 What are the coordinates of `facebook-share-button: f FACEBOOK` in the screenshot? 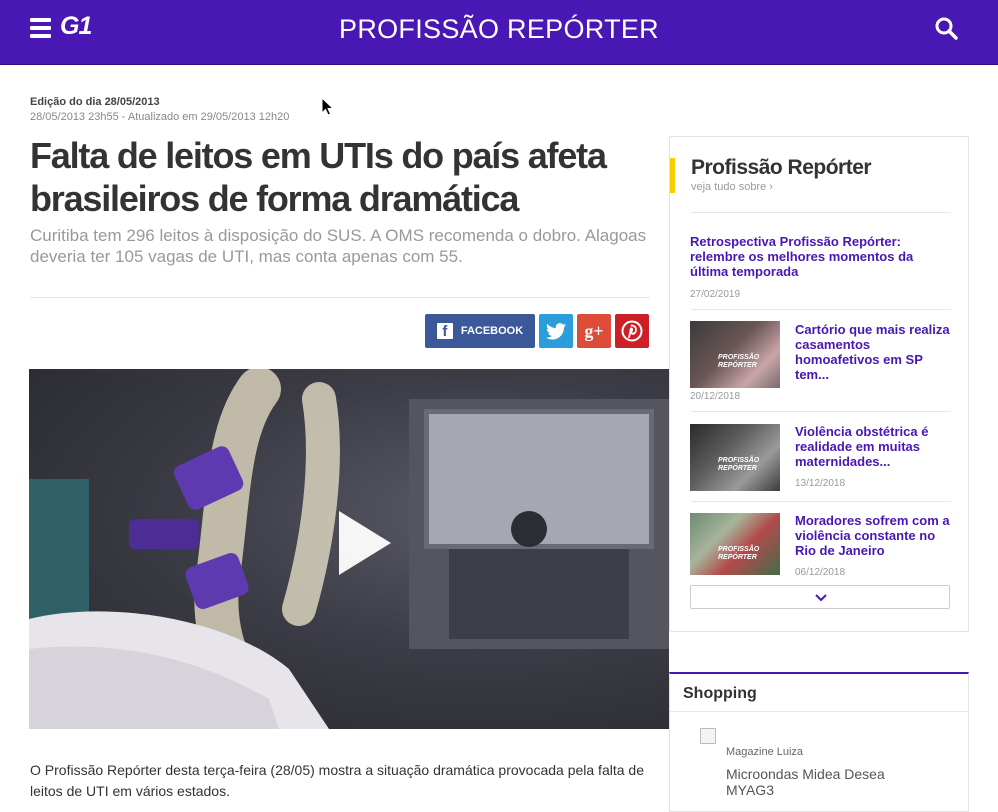 It's located at (480, 331).